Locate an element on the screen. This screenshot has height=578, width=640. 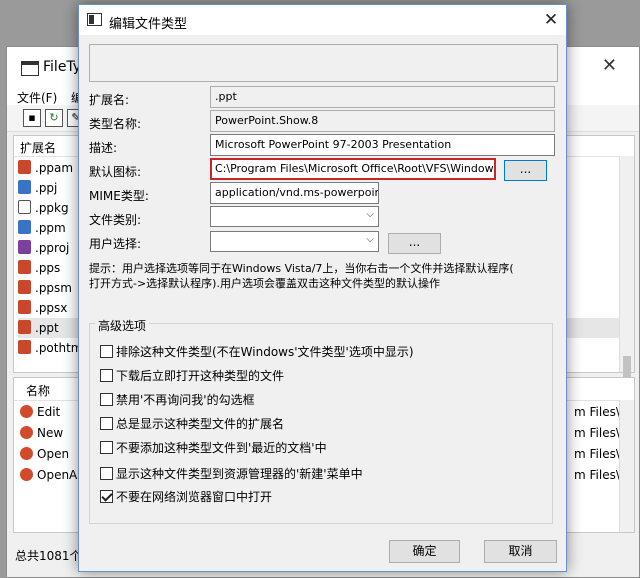
extension-label: 扩展名: is located at coordinates (109, 100).